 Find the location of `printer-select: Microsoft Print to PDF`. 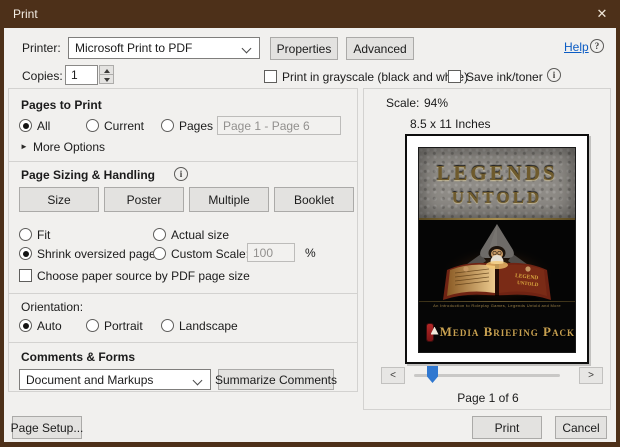

printer-select: Microsoft Print to PDF is located at coordinates (164, 48).